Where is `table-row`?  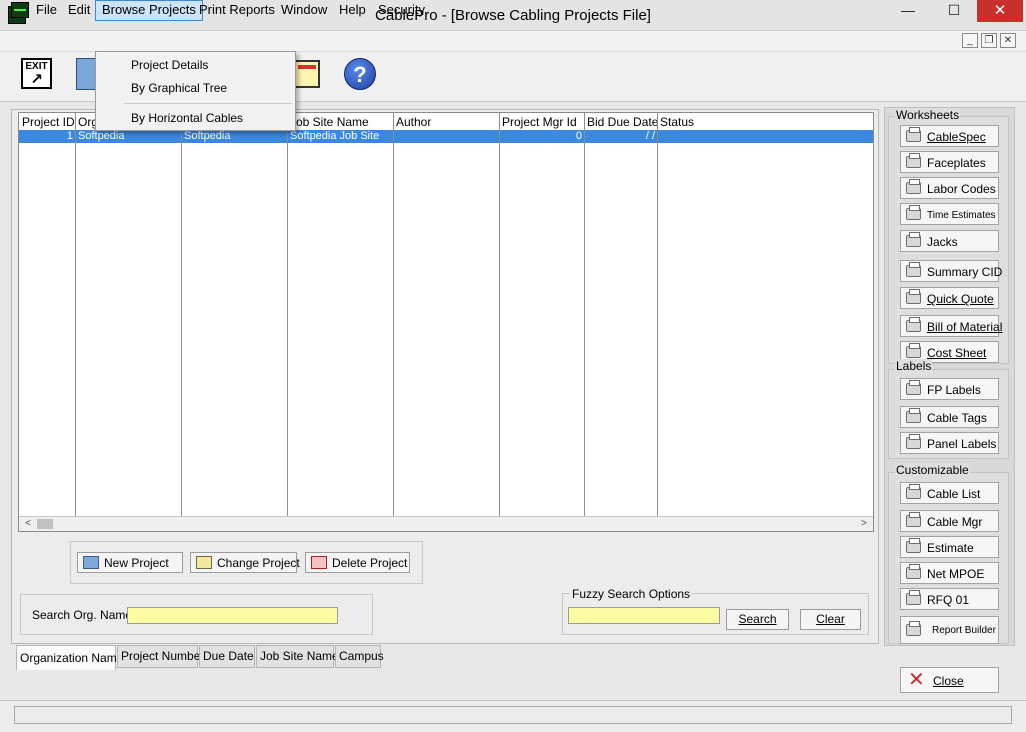 table-row is located at coordinates (446, 136).